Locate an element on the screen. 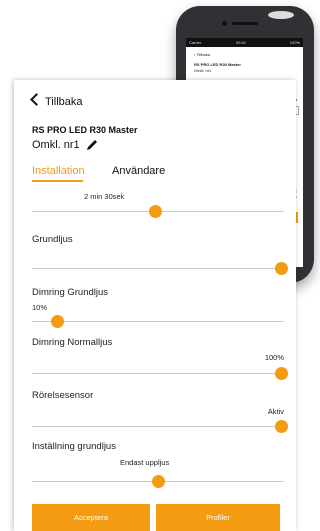 The height and width of the screenshot is (531, 320). phone-carrier: Carrier is located at coordinates (195, 42).